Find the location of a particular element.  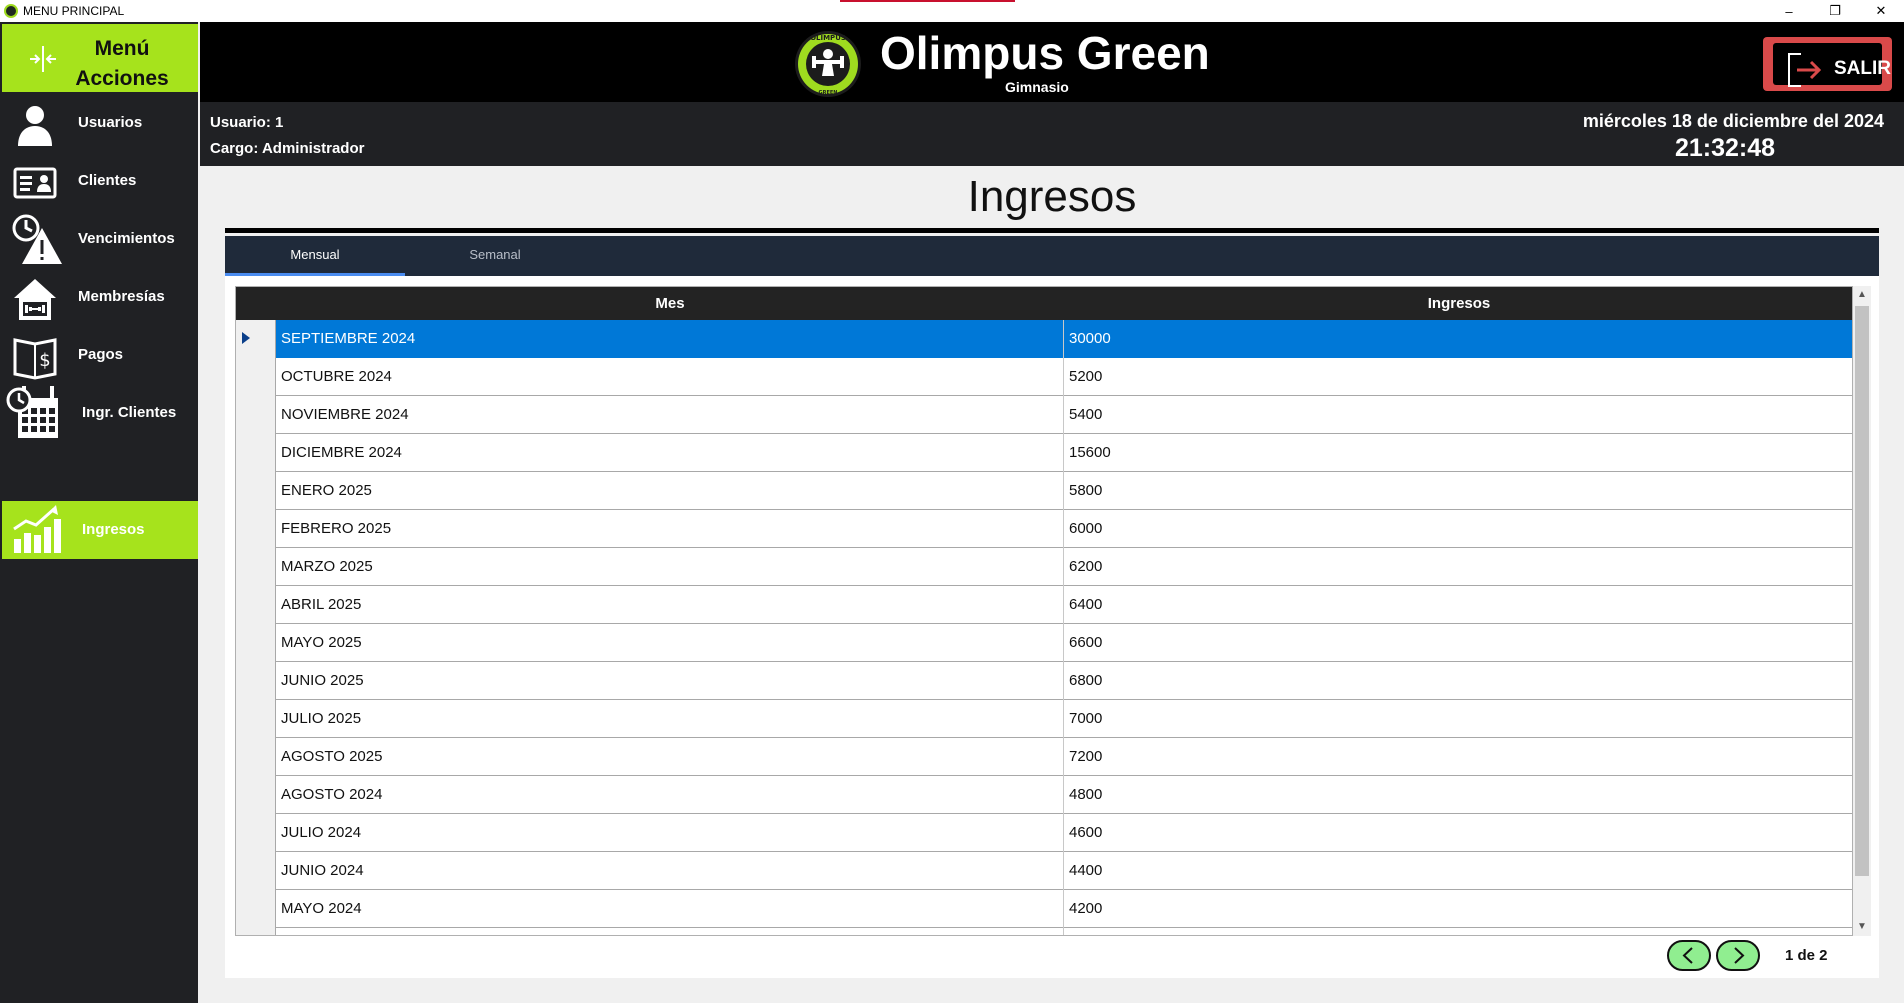

table-row: ABRIL 2025 6400 is located at coordinates (1044, 605).